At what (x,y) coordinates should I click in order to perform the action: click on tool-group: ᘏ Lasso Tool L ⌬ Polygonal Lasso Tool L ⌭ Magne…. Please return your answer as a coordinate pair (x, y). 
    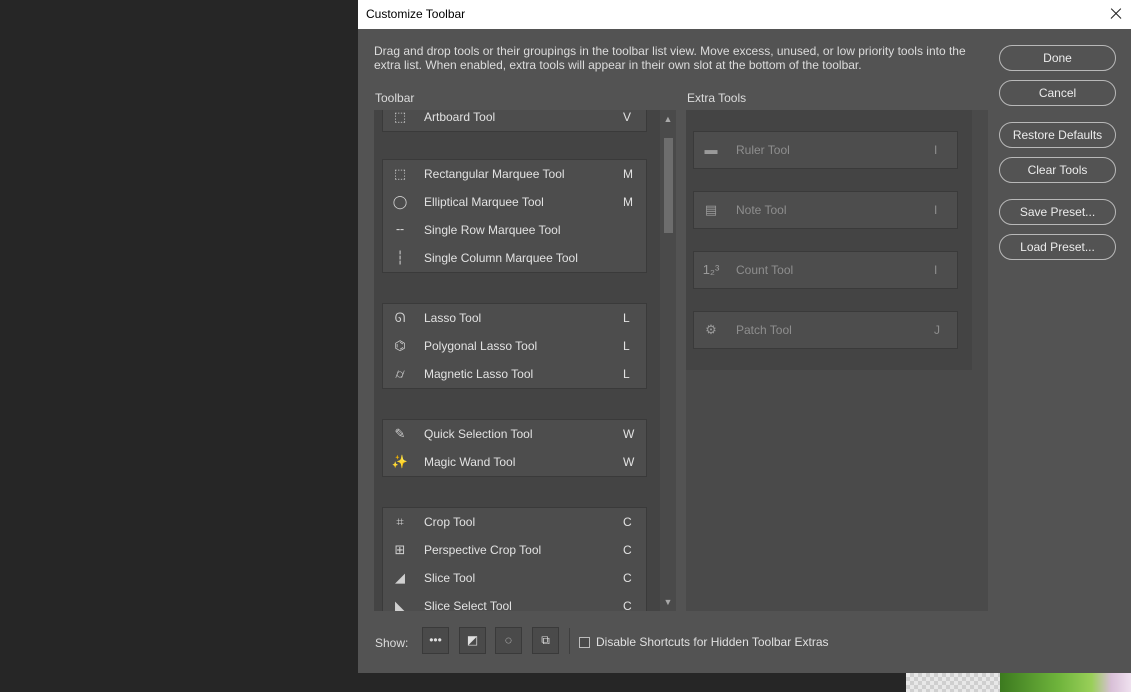
    Looking at the image, I should click on (514, 346).